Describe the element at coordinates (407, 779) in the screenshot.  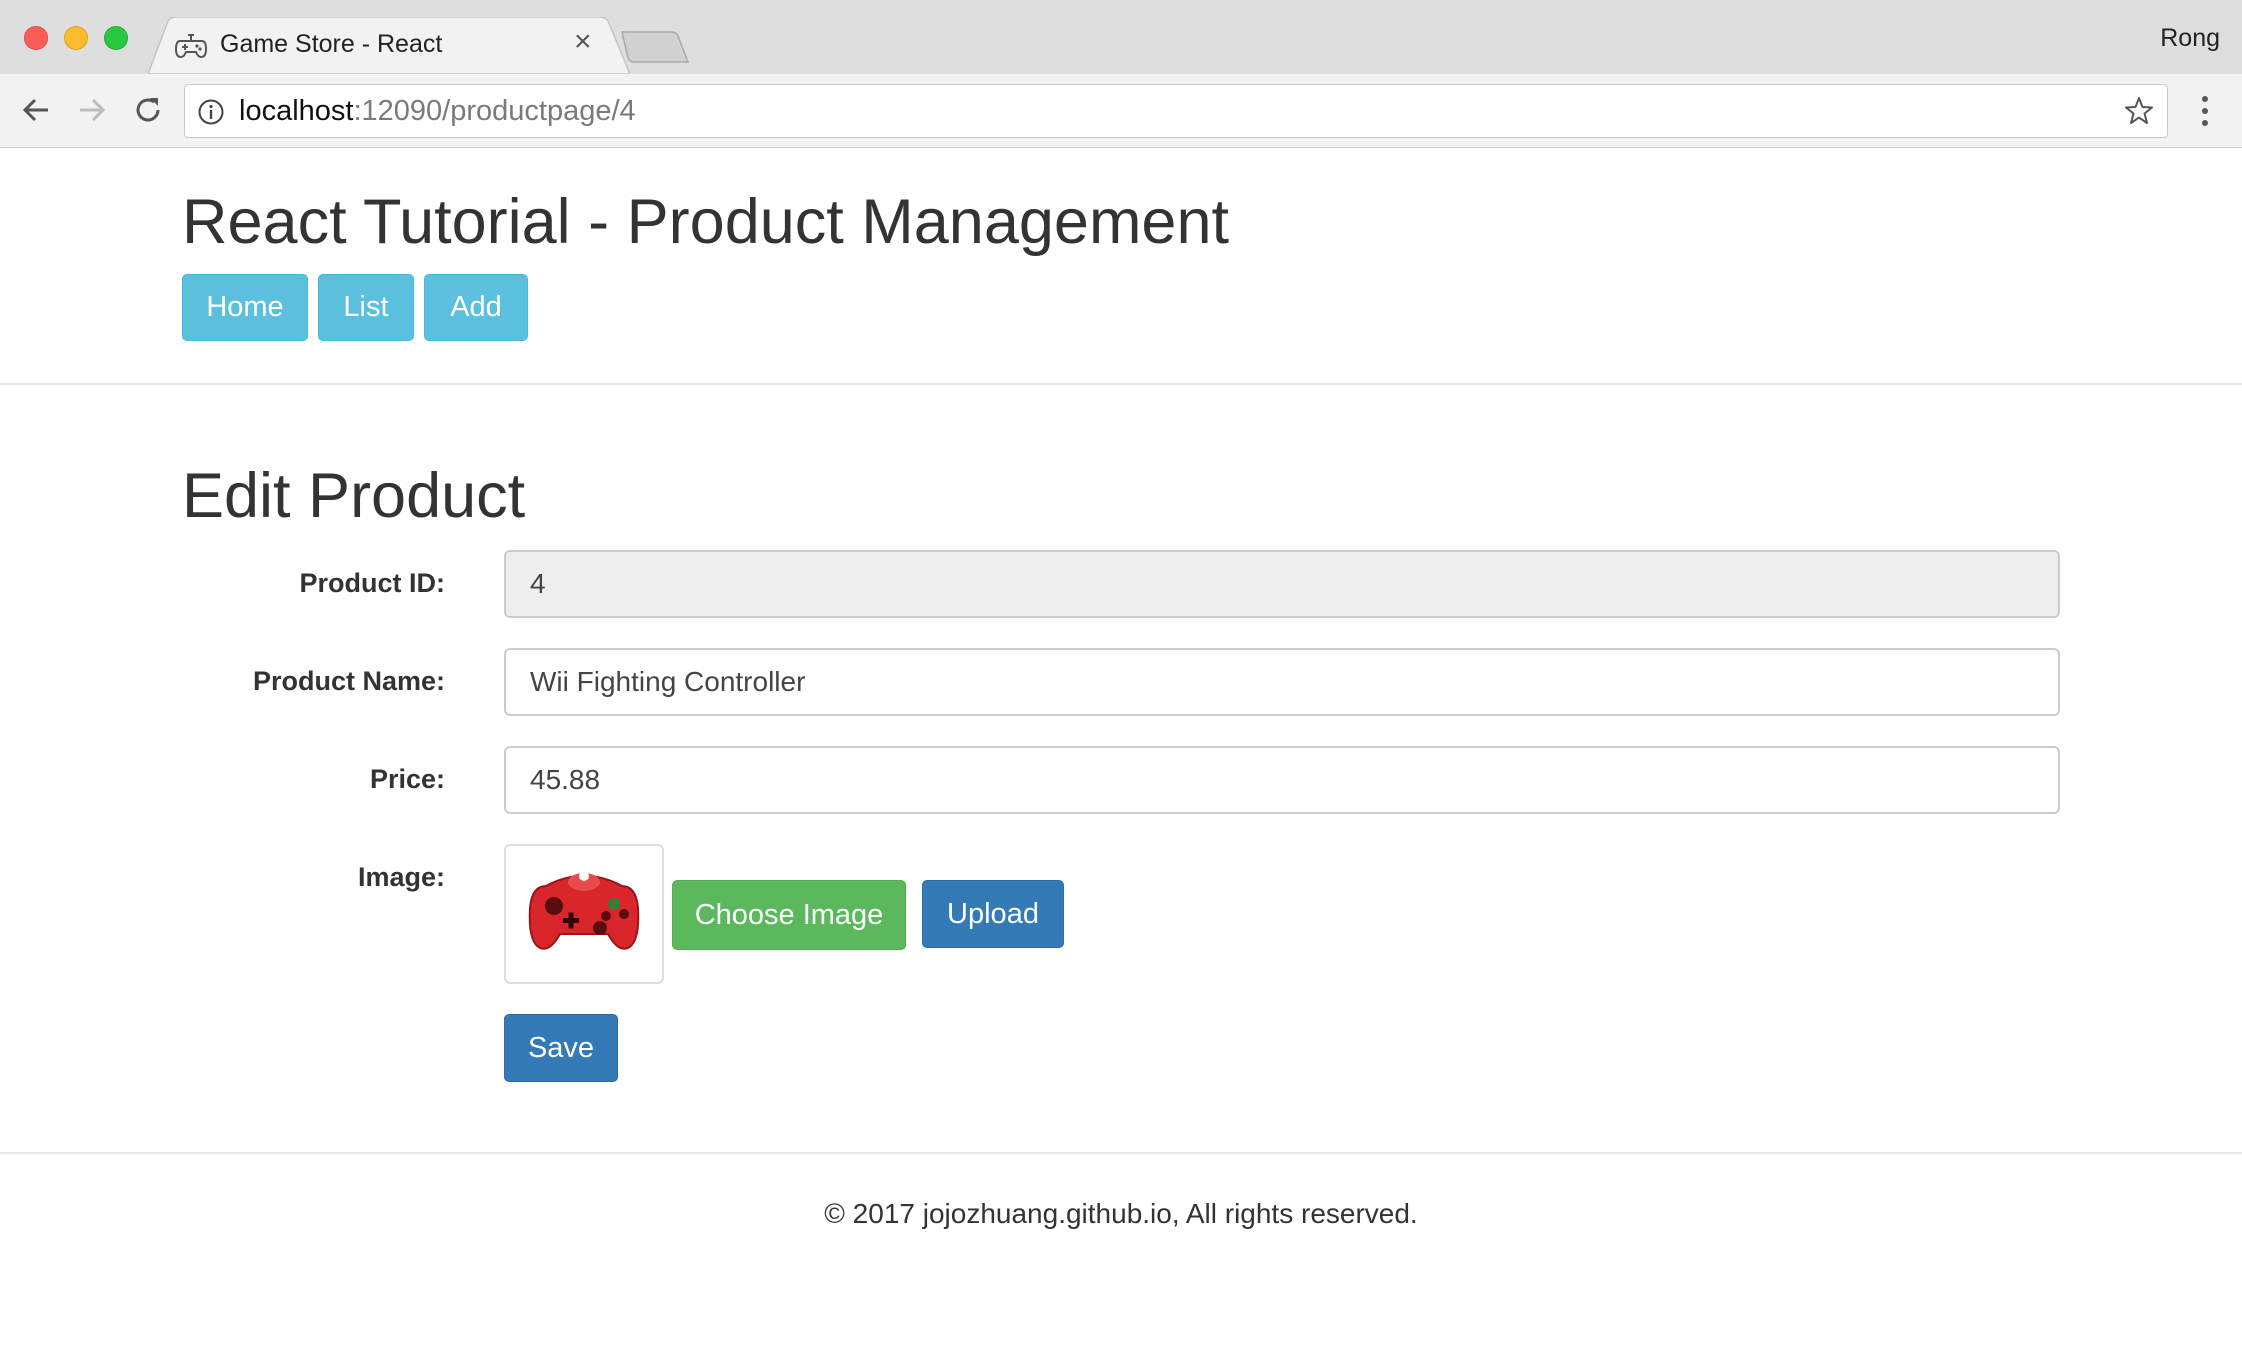
I see `price-label: Price:` at that location.